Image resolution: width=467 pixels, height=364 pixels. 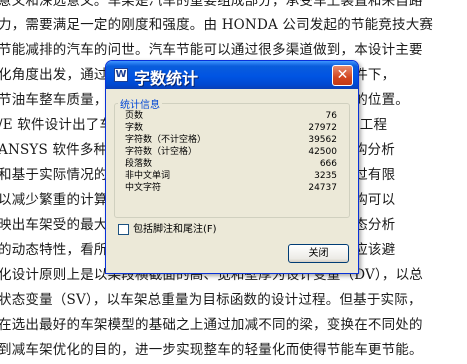 I want to click on stat-label: 段落数, so click(x=139, y=164).